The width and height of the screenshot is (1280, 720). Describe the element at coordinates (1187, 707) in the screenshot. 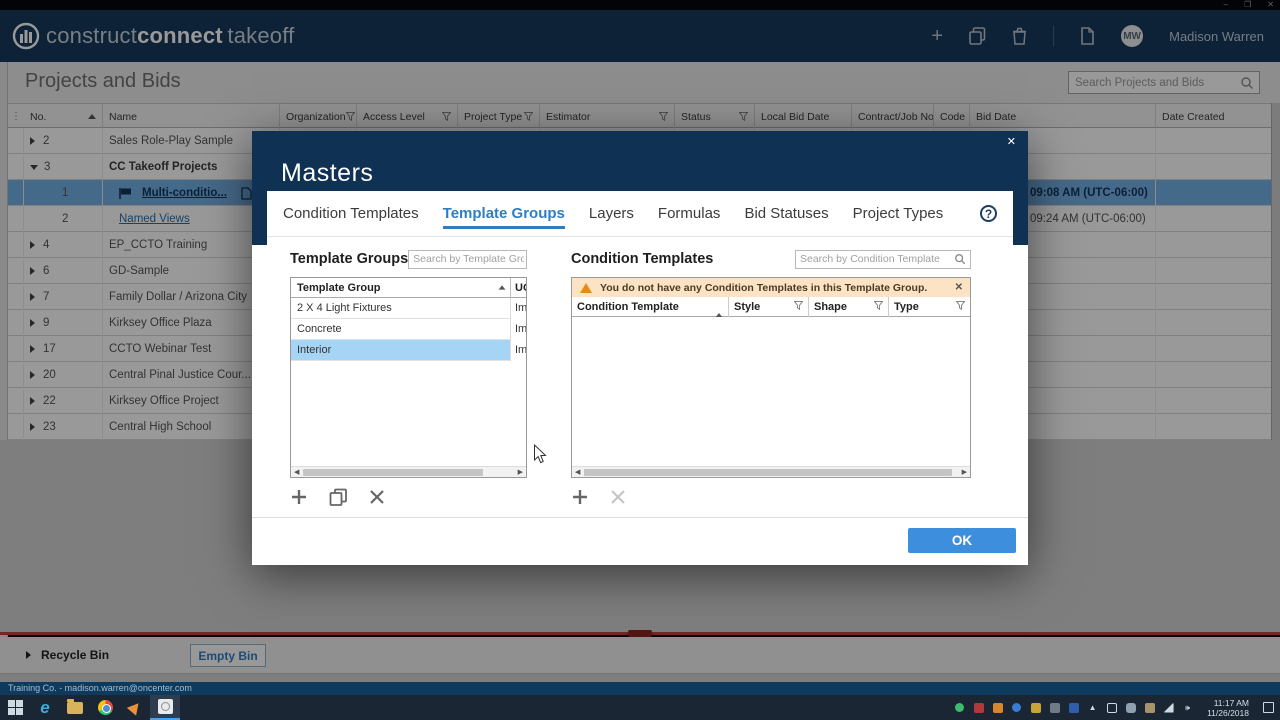

I see `speaker-icon: 🕪` at that location.